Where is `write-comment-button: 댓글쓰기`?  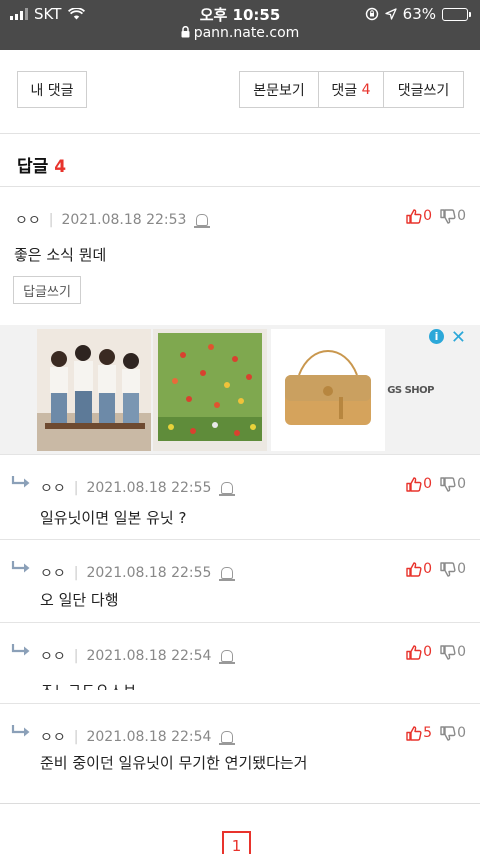
write-comment-button: 댓글쓰기 is located at coordinates (423, 89).